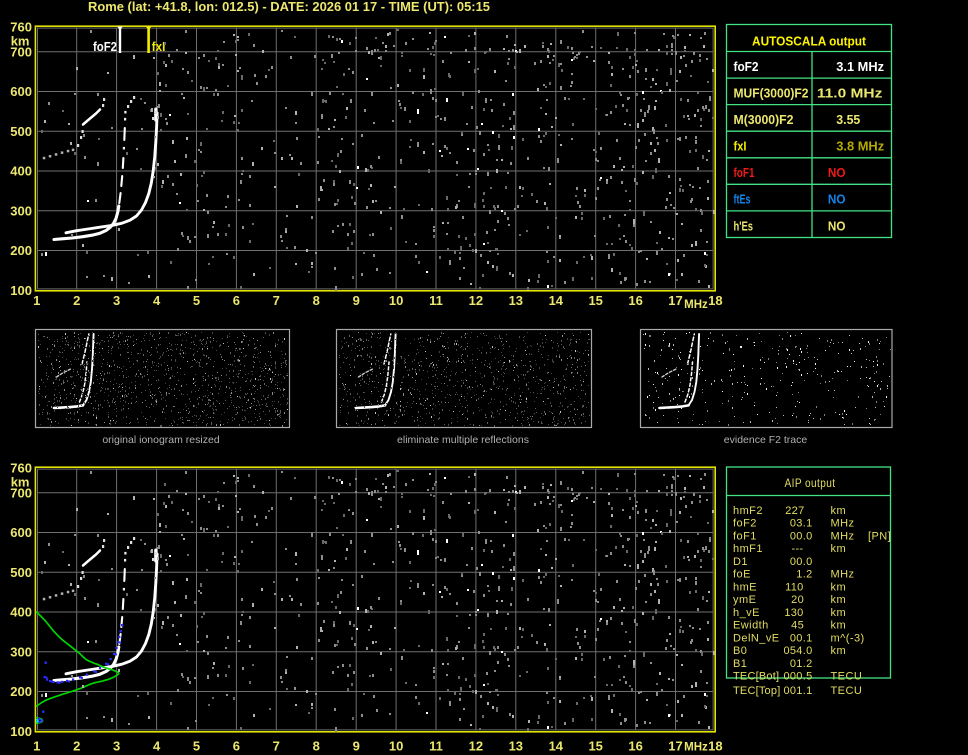 Image resolution: width=968 pixels, height=755 pixels. What do you see at coordinates (810, 483) in the screenshot?
I see `svg-text: AIP output` at bounding box center [810, 483].